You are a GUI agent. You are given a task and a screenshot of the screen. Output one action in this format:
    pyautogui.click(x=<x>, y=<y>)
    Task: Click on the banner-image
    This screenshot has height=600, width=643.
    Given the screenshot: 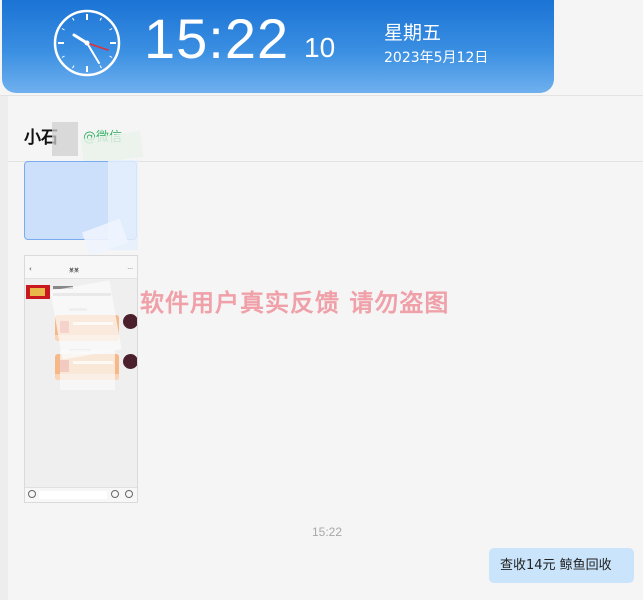 What is the action you would take?
    pyautogui.click(x=38, y=292)
    